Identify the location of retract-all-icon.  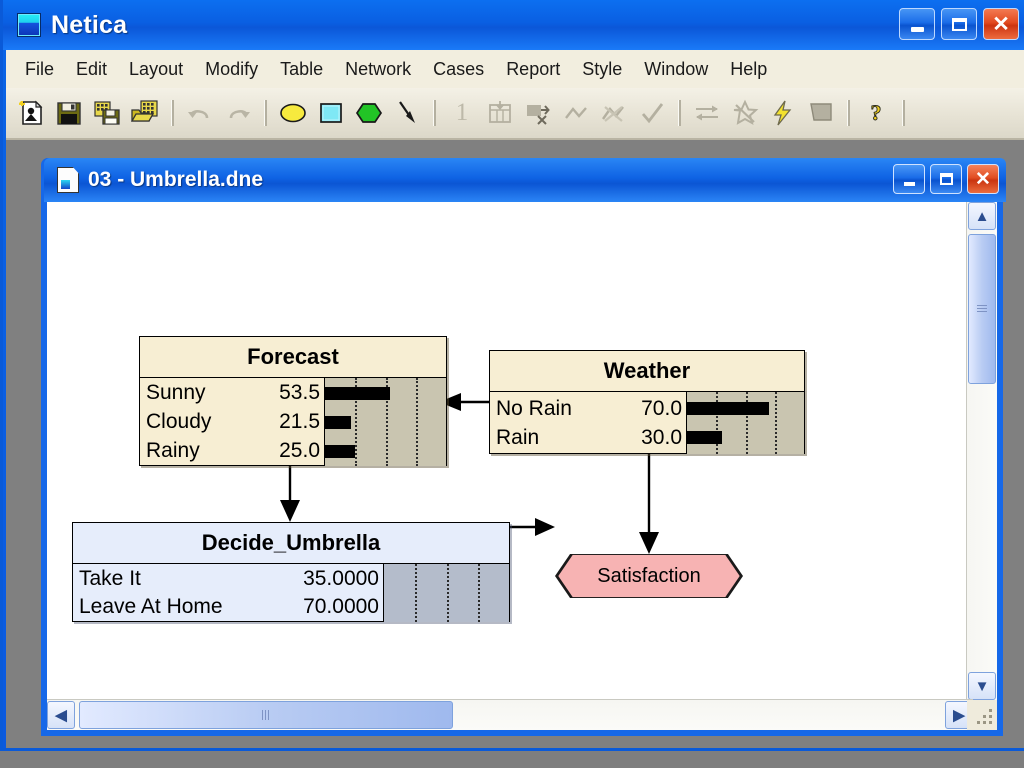
(614, 113).